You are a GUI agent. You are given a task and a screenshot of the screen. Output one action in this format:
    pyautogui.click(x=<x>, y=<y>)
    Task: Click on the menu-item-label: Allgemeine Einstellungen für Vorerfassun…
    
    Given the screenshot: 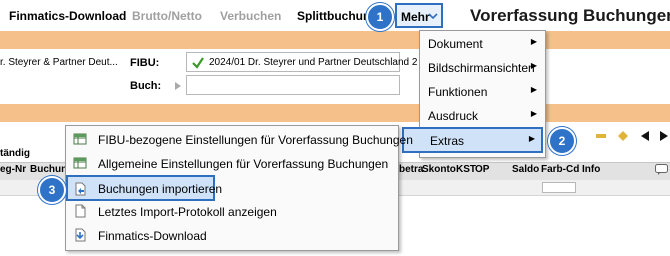 What is the action you would take?
    pyautogui.click(x=243, y=164)
    